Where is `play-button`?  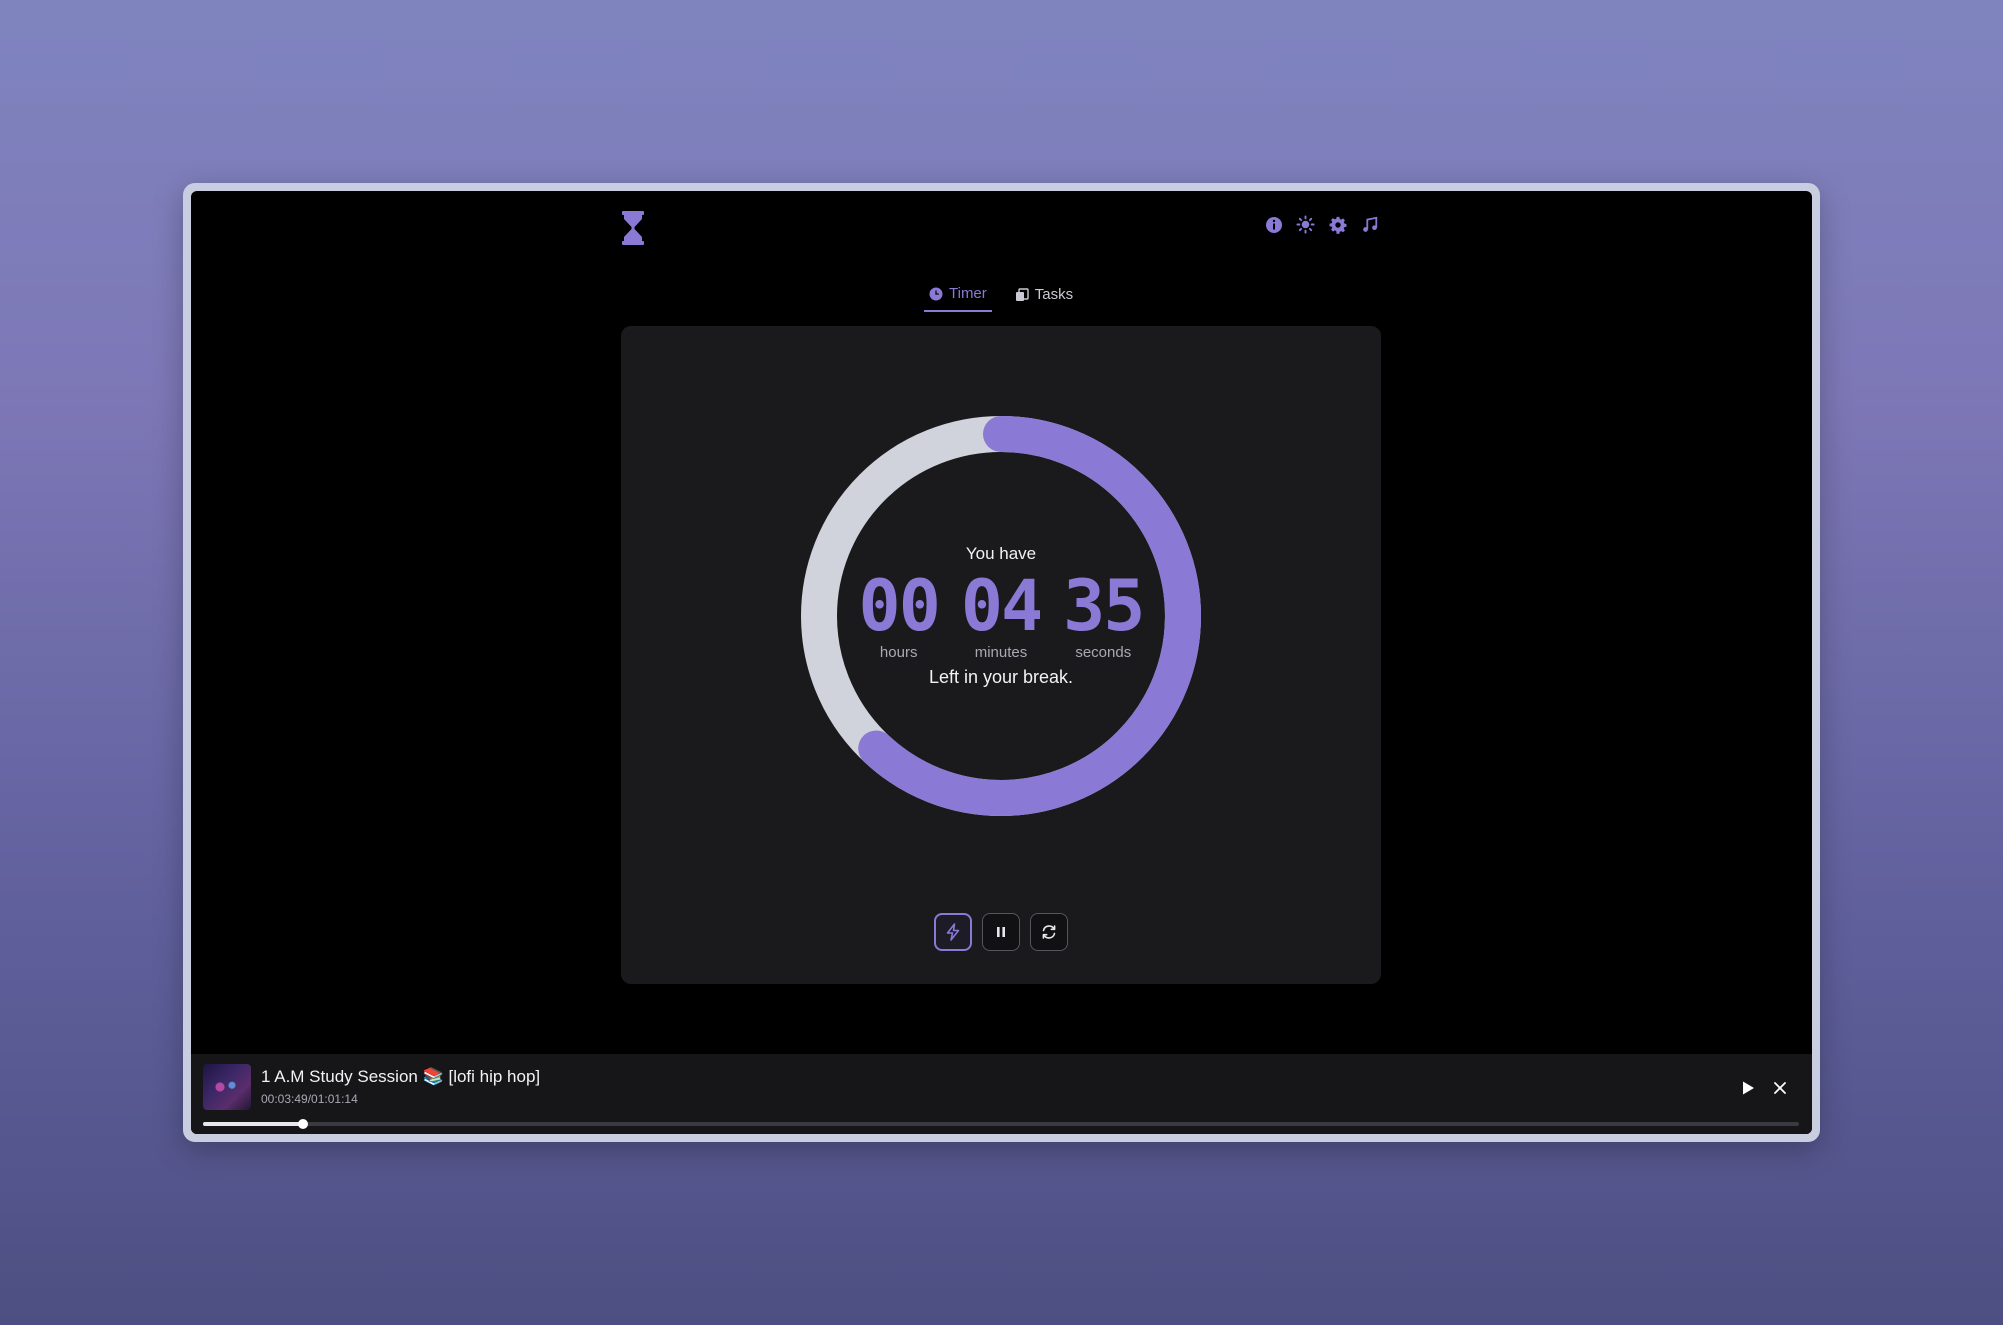
play-button is located at coordinates (1748, 1088).